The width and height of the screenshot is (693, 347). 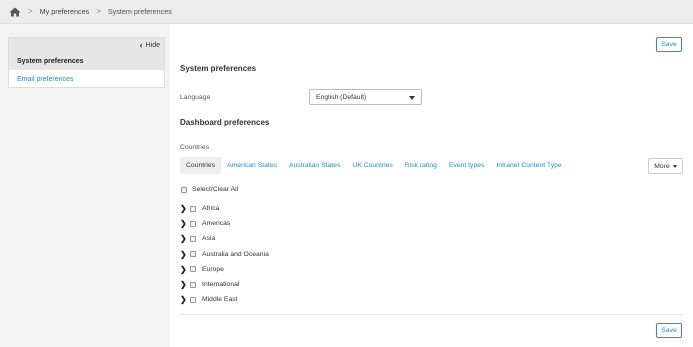 What do you see at coordinates (215, 189) in the screenshot?
I see `select-all-label: Select/Clear All` at bounding box center [215, 189].